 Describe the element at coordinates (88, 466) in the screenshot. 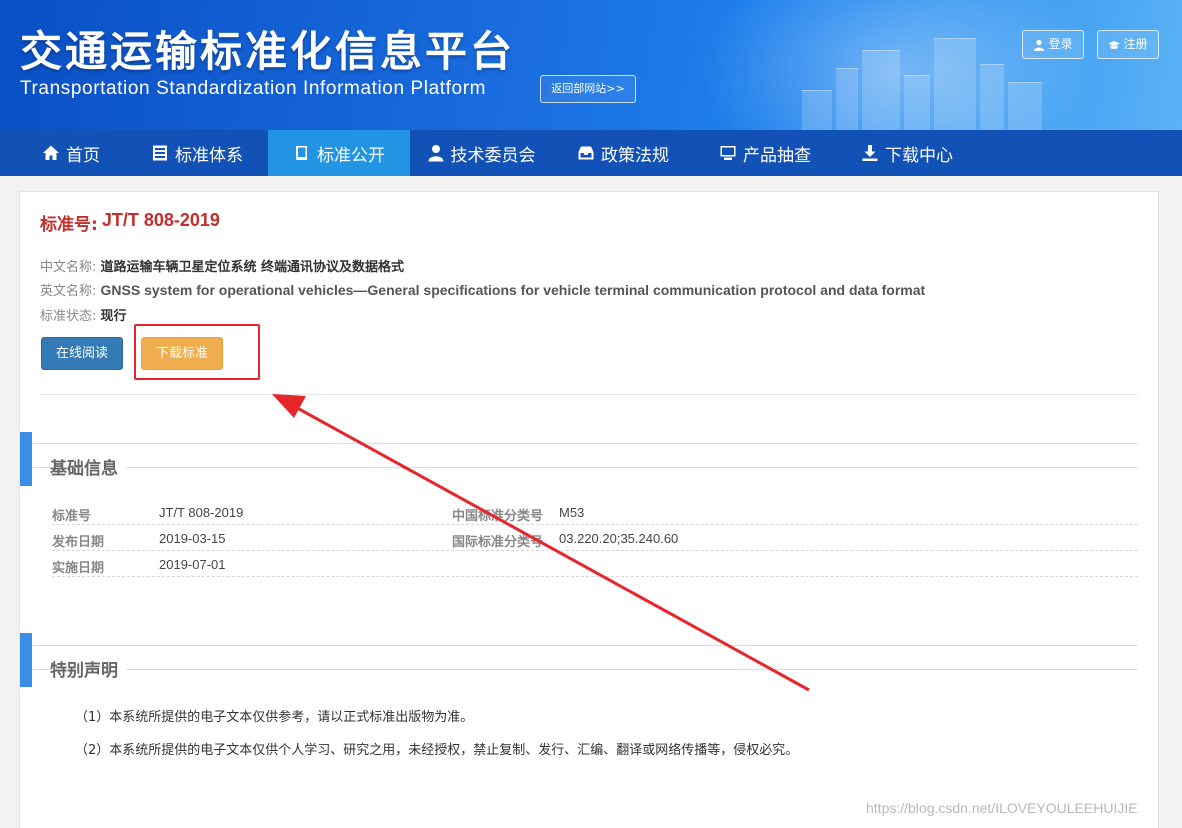

I see `basic-info-title: 基础信息` at that location.